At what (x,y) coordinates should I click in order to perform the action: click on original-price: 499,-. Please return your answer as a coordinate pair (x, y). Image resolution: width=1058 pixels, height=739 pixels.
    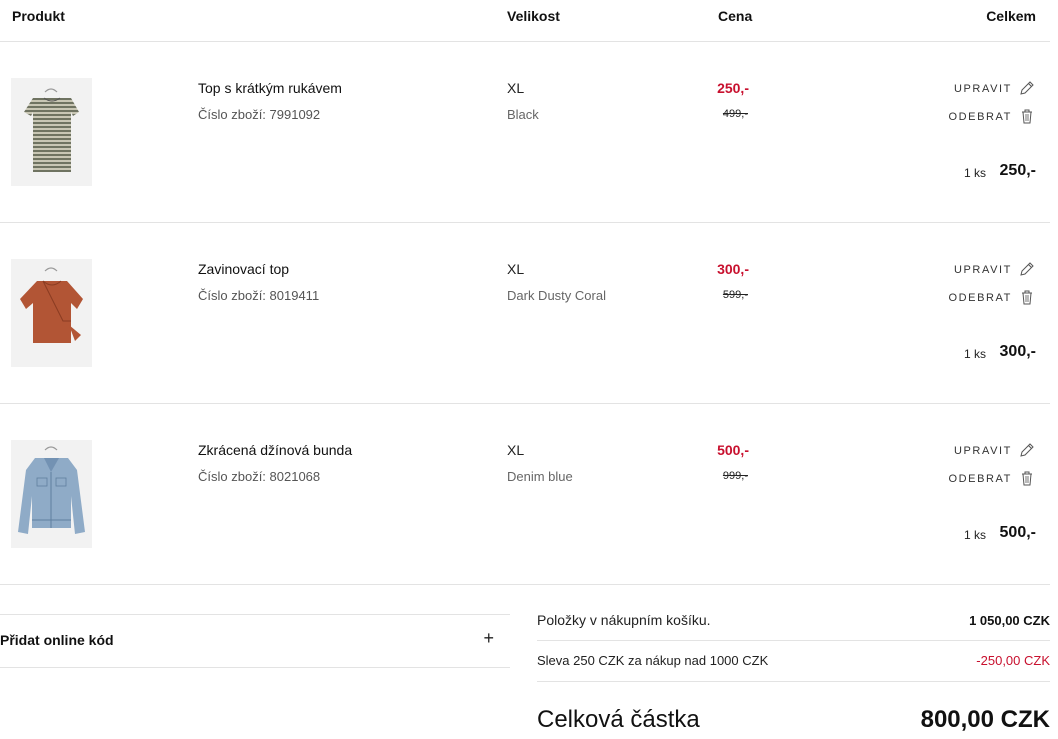
    Looking at the image, I should click on (735, 114).